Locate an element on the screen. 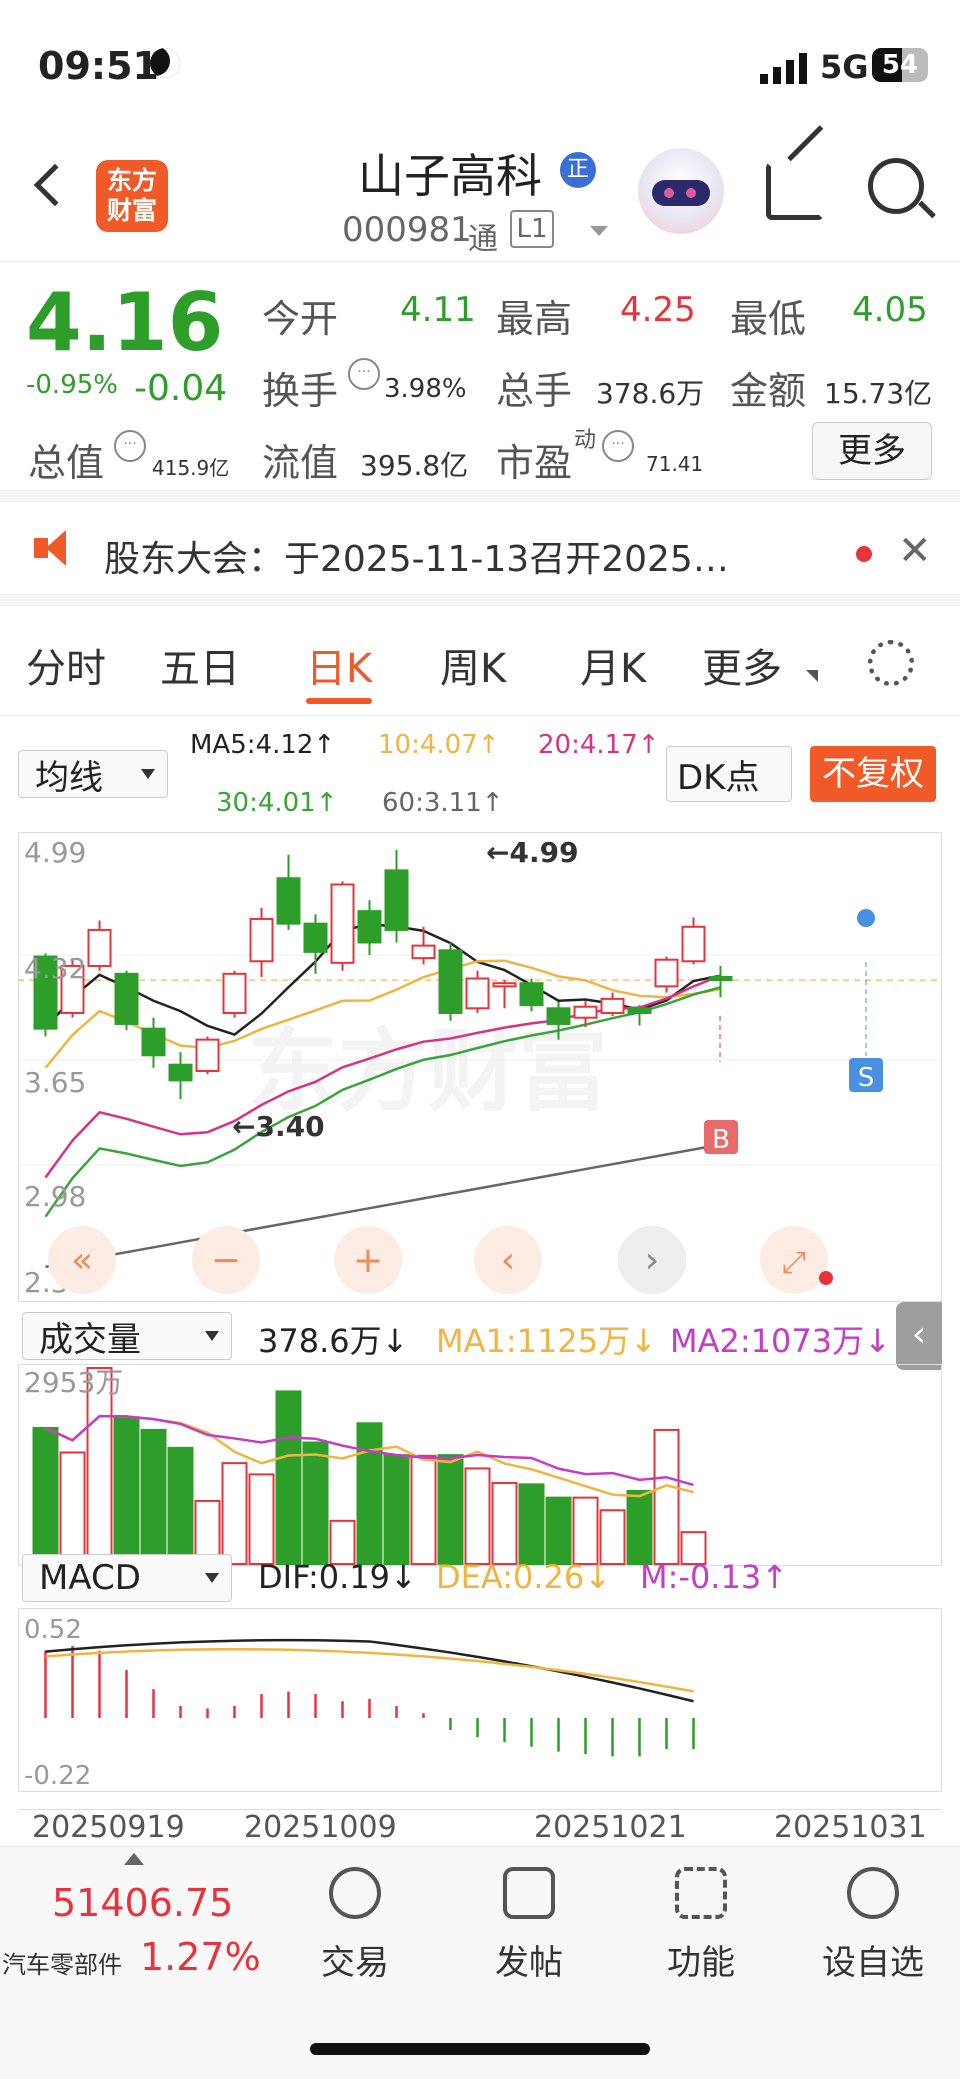  tong-label: 通 is located at coordinates (483, 239).